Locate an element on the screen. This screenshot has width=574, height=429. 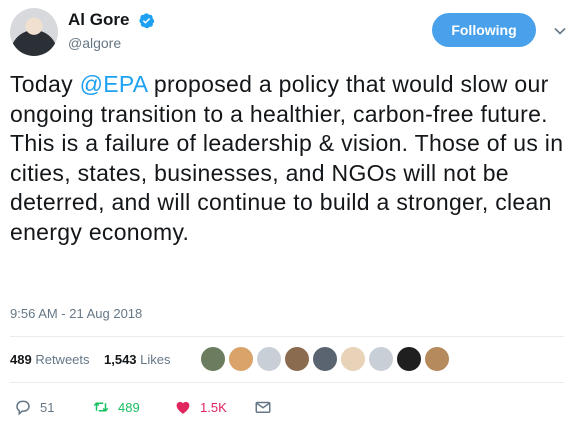
like-count: 1.5K is located at coordinates (213, 407).